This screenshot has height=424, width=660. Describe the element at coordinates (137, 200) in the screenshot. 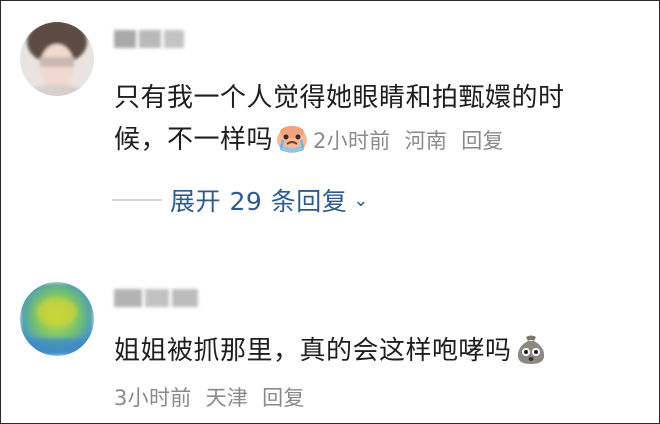

I see `divider-line` at that location.